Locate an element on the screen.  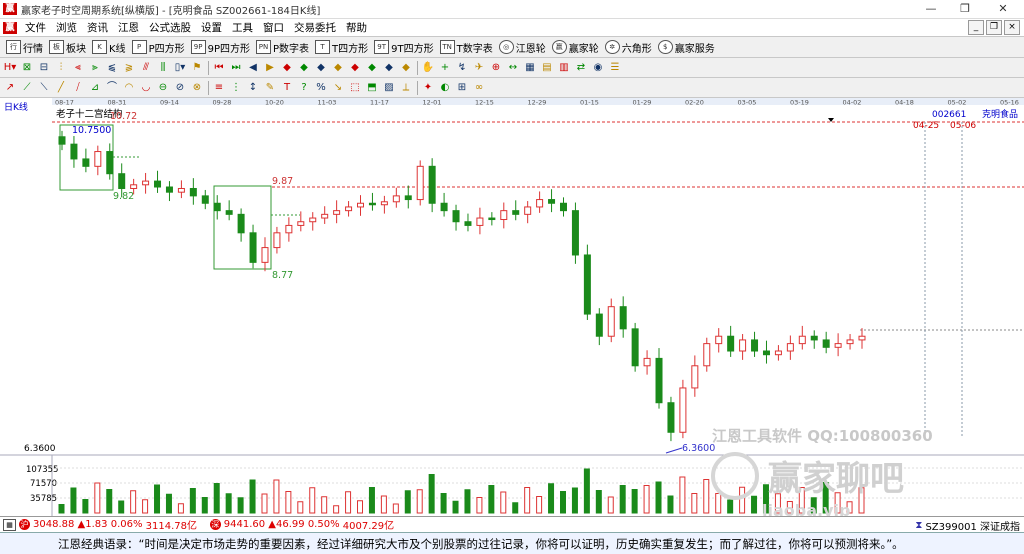
toolbar2_icons-tool-icon-5: ⫸ is located at coordinates (95, 68).